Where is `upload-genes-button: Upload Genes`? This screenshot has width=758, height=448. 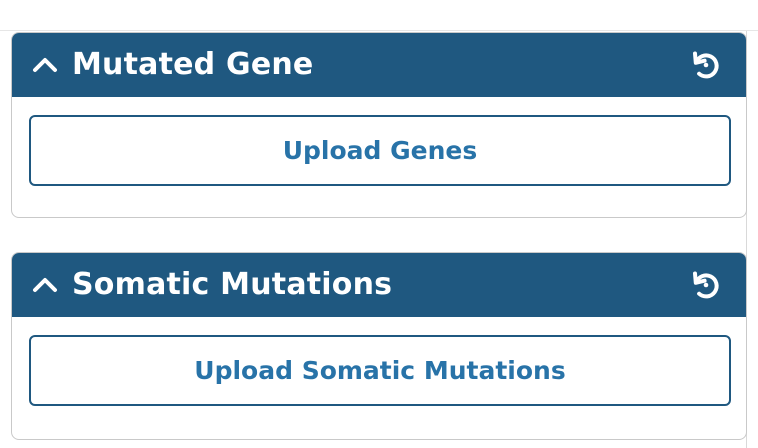
upload-genes-button: Upload Genes is located at coordinates (380, 150).